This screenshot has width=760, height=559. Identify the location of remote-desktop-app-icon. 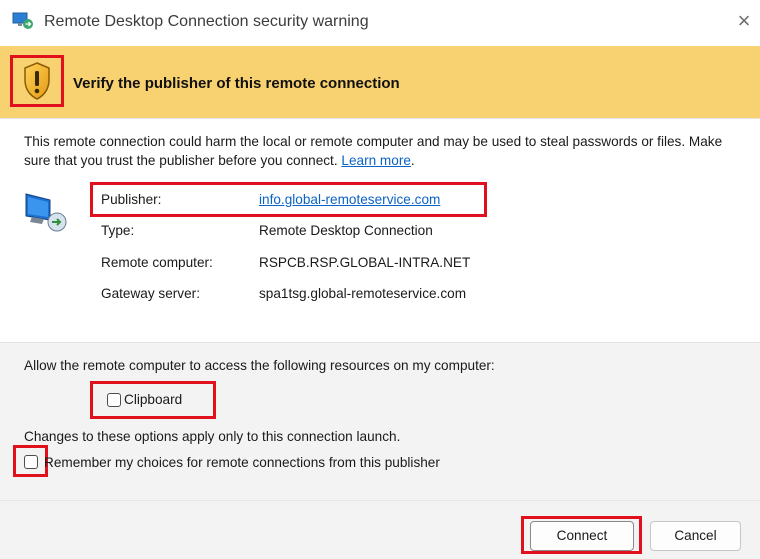
(22, 20).